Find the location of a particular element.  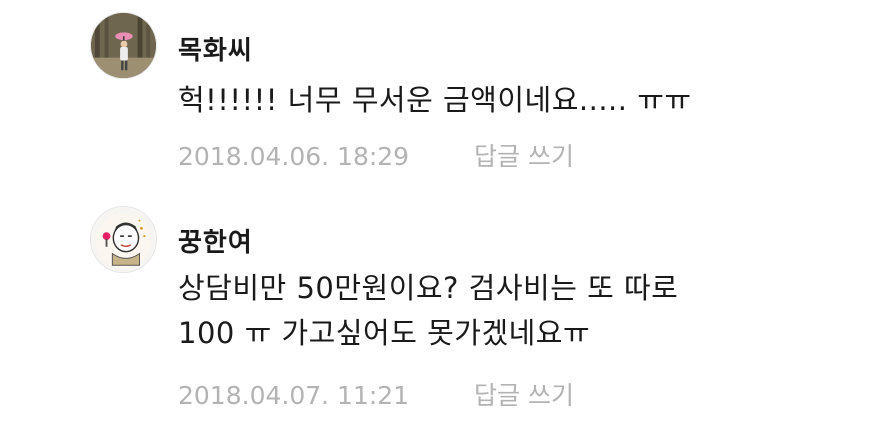

comment-meta: 2018.04.07. 11:21 답글 쓰기 is located at coordinates (376, 394).